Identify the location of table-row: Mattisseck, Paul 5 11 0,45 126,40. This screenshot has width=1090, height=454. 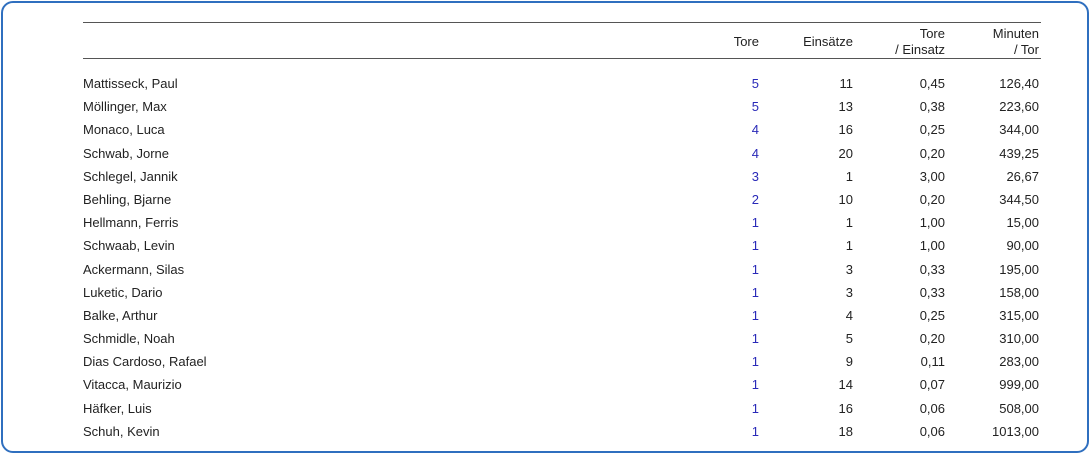
(562, 83).